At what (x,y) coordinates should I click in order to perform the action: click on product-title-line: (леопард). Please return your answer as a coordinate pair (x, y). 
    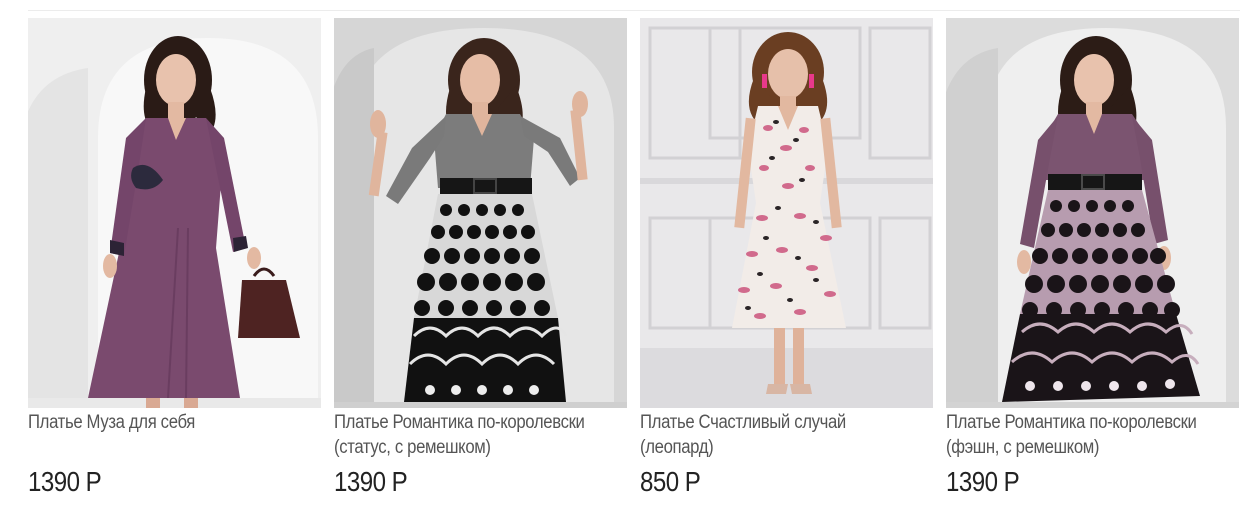
    Looking at the image, I should click on (677, 447).